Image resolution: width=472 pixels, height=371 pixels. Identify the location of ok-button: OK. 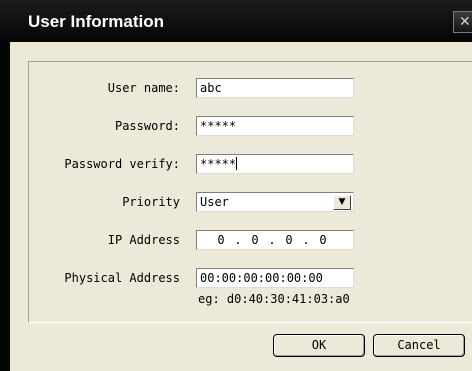
(319, 345).